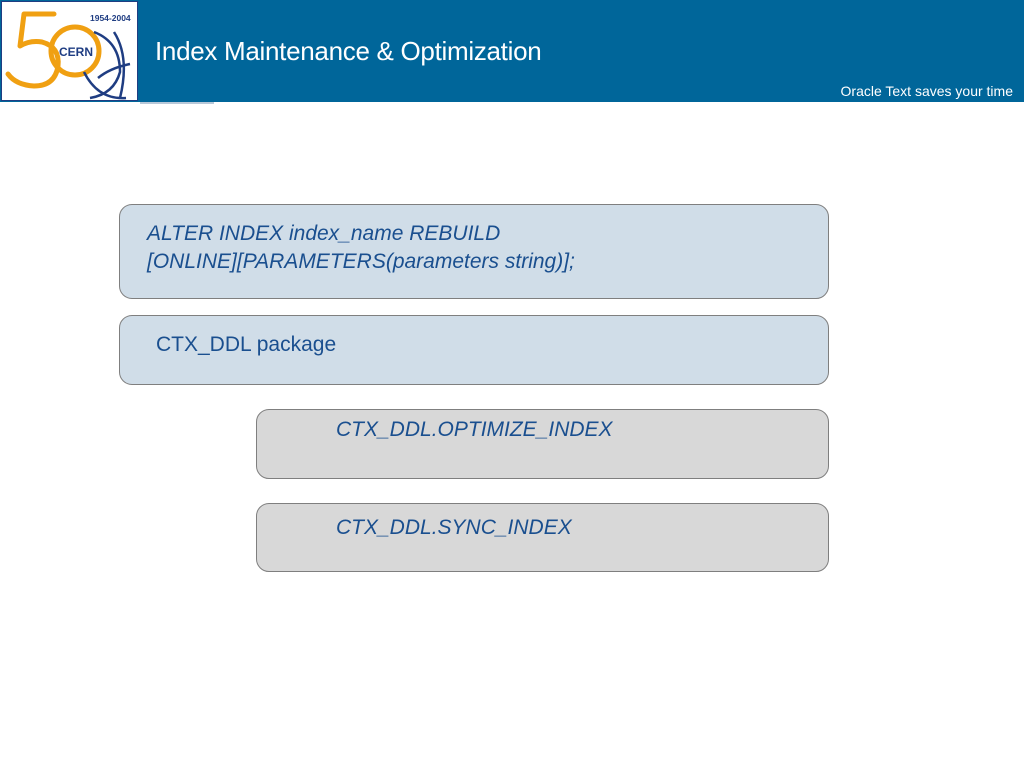 The image size is (1024, 768). What do you see at coordinates (76, 52) in the screenshot?
I see `logo-cern-text: CERN` at bounding box center [76, 52].